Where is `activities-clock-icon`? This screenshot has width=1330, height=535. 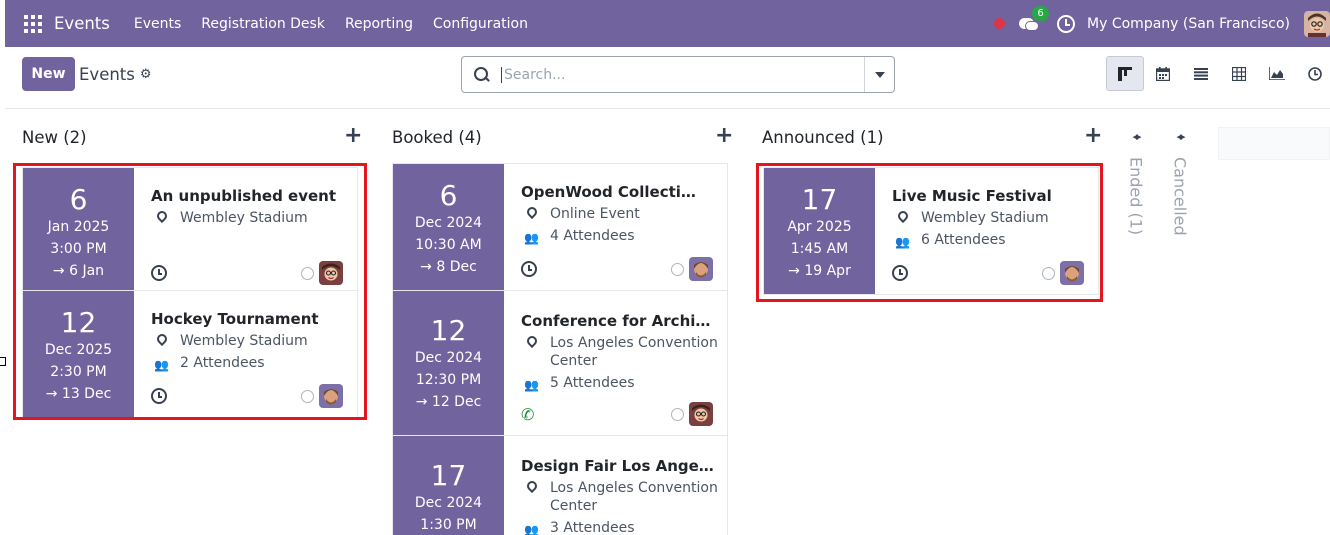
activities-clock-icon is located at coordinates (1066, 23).